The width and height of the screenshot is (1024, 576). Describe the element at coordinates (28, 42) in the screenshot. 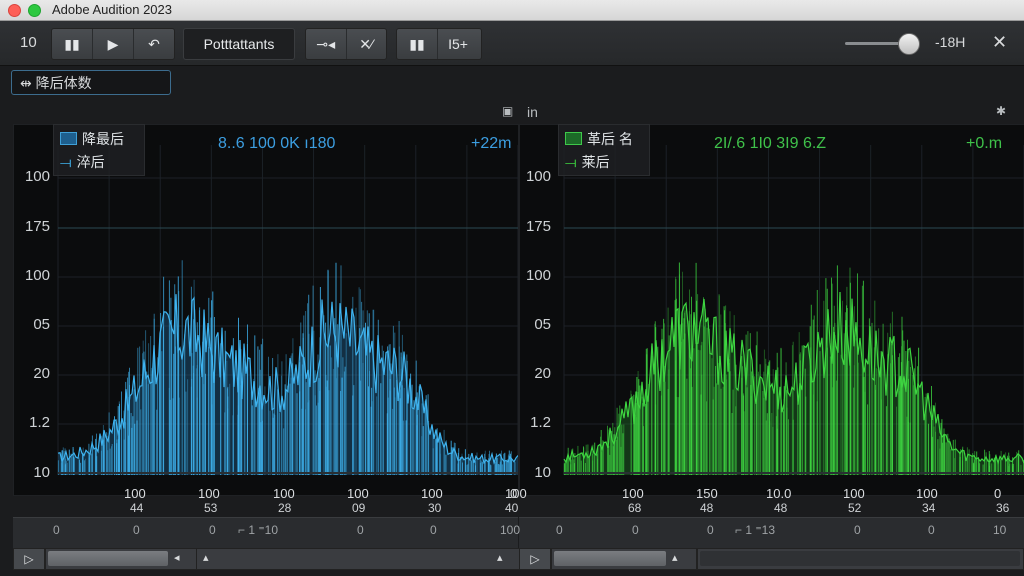

I see `toolbar-value: 10` at that location.